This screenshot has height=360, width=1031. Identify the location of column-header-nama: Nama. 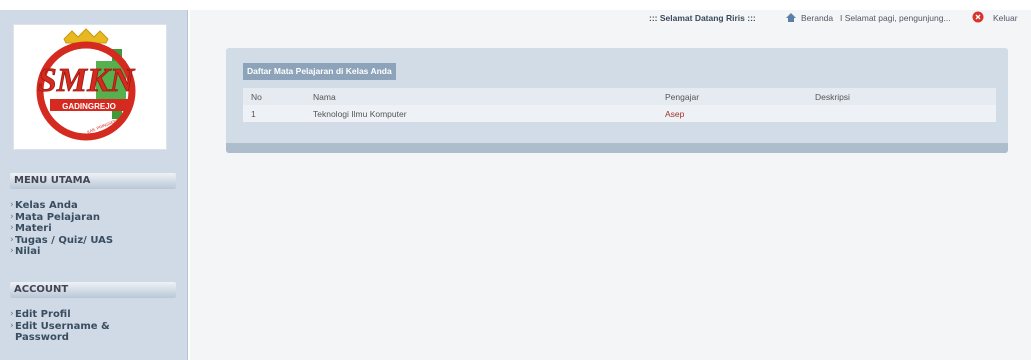
(324, 96).